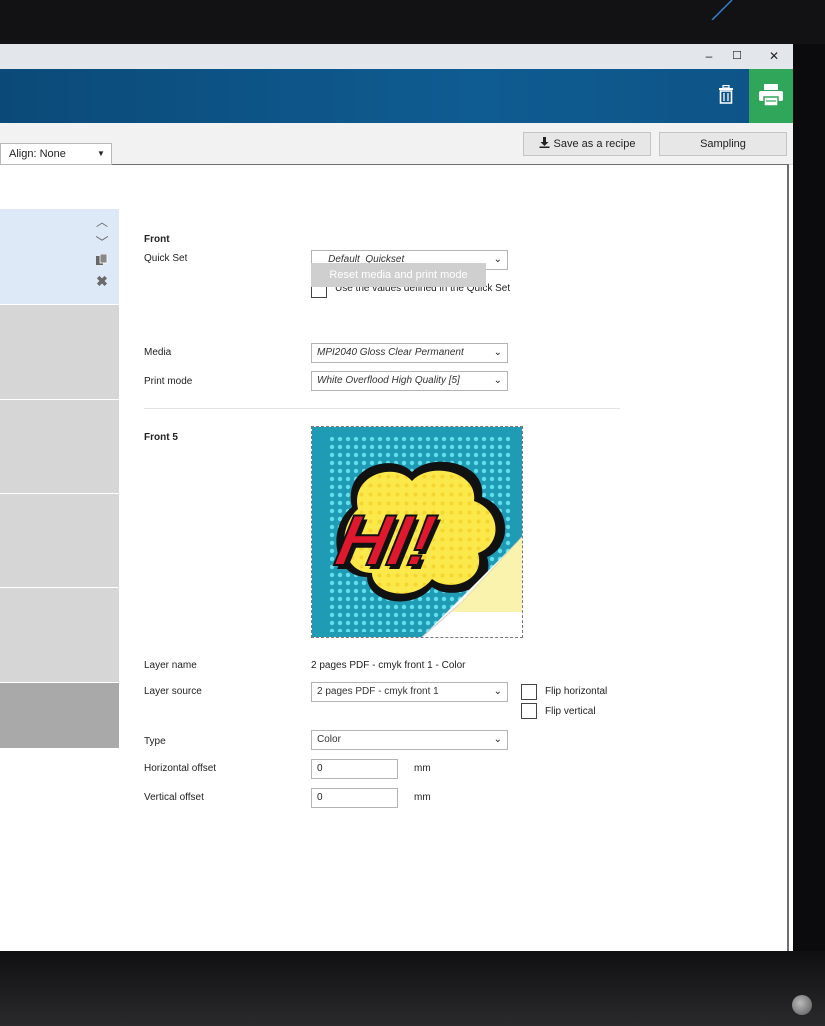  I want to click on media-label: Media, so click(158, 352).